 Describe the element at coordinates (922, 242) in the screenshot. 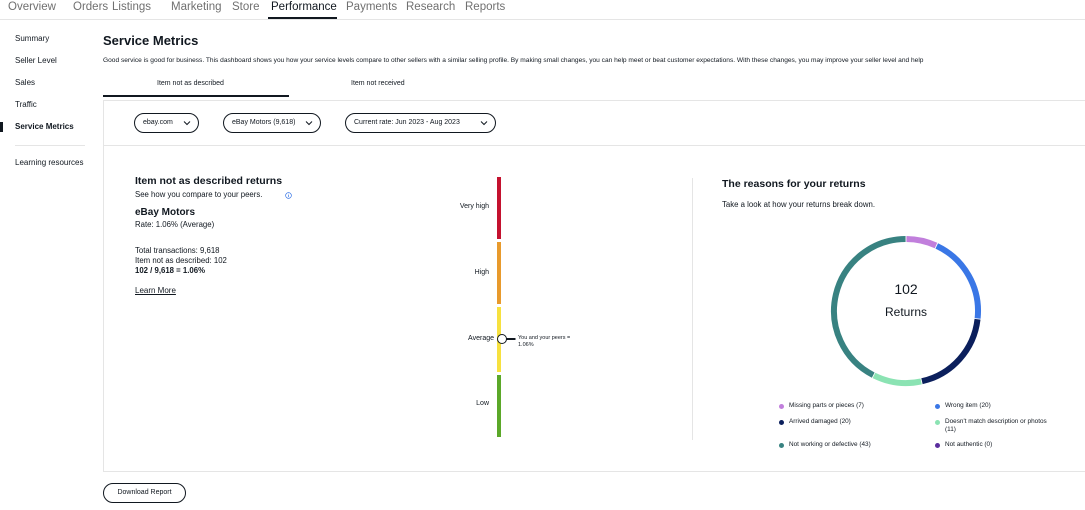

I see `donut-slice-missing-parts` at that location.